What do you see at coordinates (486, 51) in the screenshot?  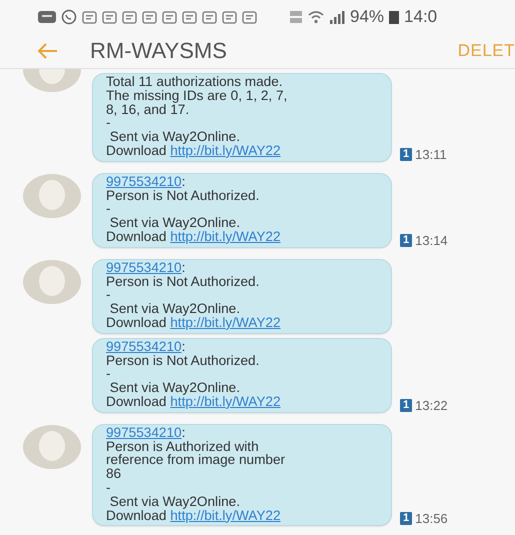 I see `delete-button: DELET` at bounding box center [486, 51].